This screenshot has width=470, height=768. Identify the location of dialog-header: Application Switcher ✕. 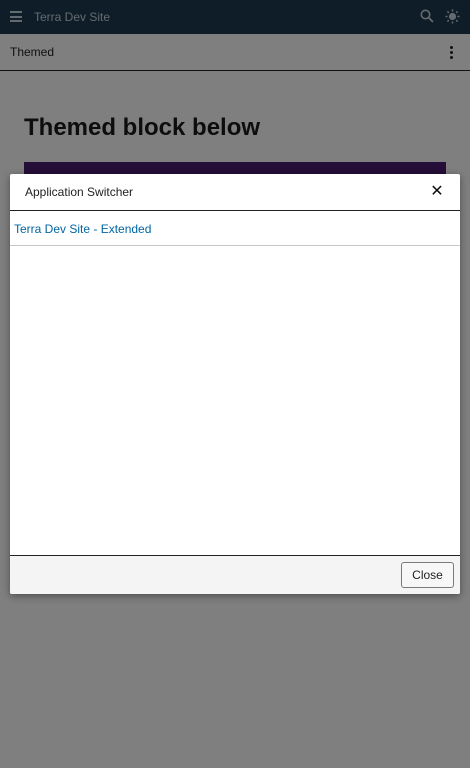
(235, 192).